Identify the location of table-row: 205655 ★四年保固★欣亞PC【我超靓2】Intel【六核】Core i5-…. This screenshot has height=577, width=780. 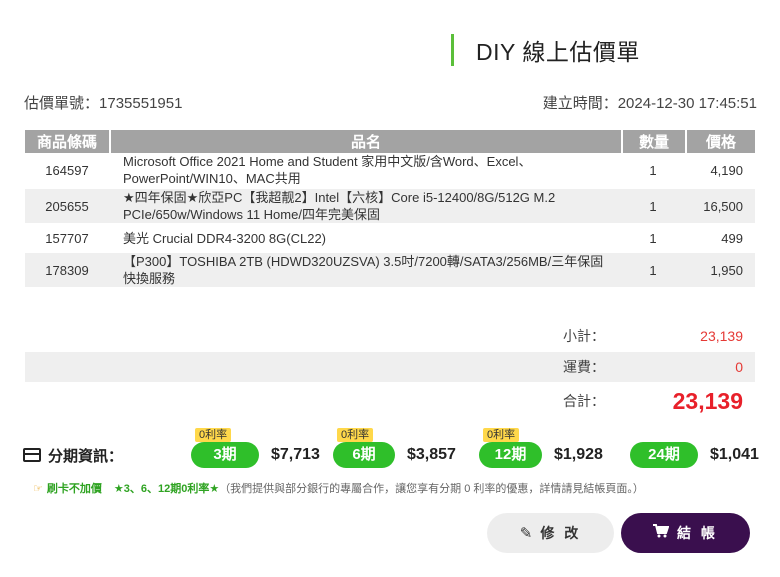
(390, 207).